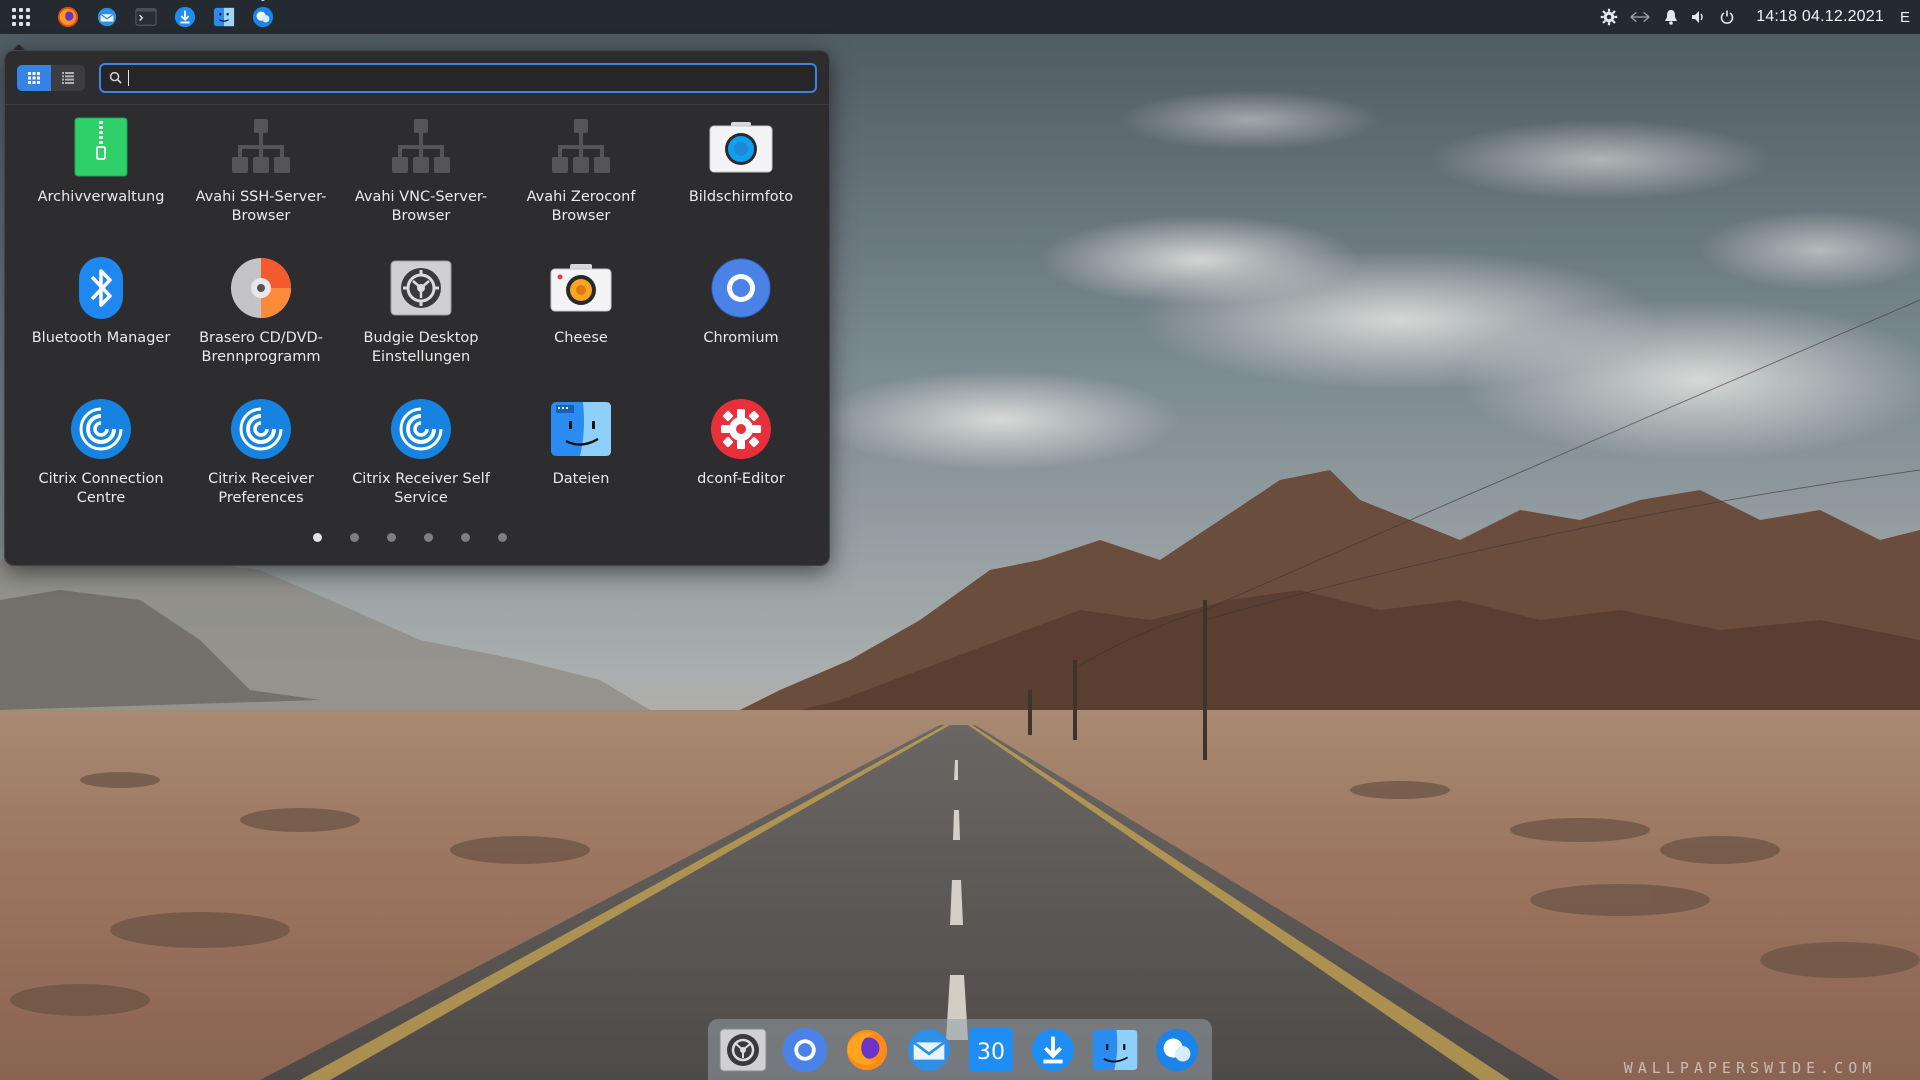 The width and height of the screenshot is (1920, 1080). I want to click on app-label: Cheese, so click(581, 338).